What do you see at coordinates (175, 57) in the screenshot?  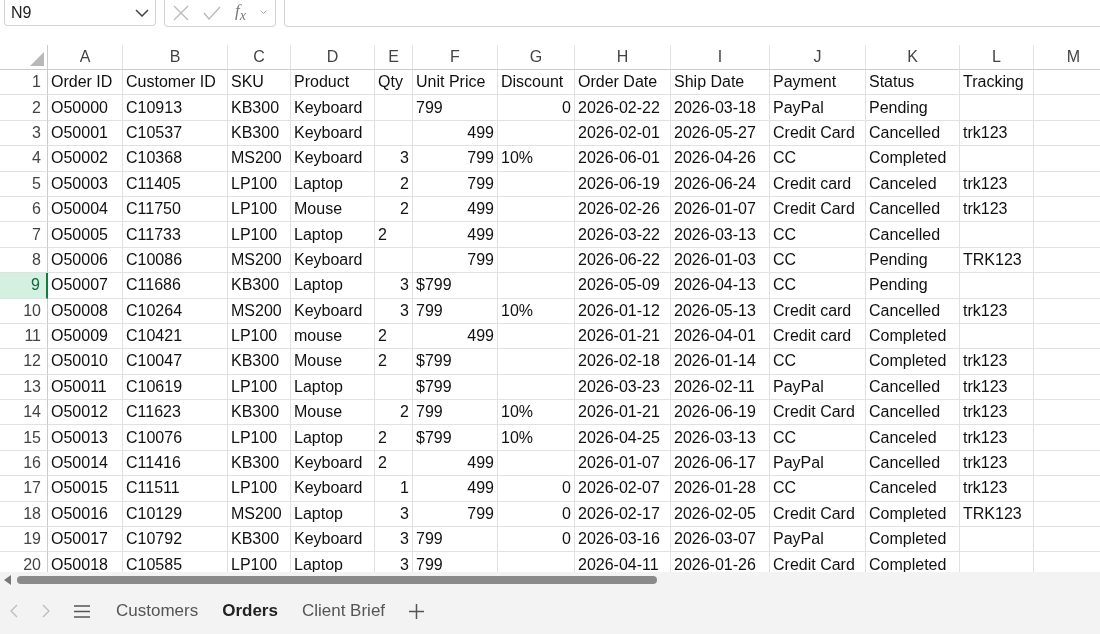 I see `column-header: B` at bounding box center [175, 57].